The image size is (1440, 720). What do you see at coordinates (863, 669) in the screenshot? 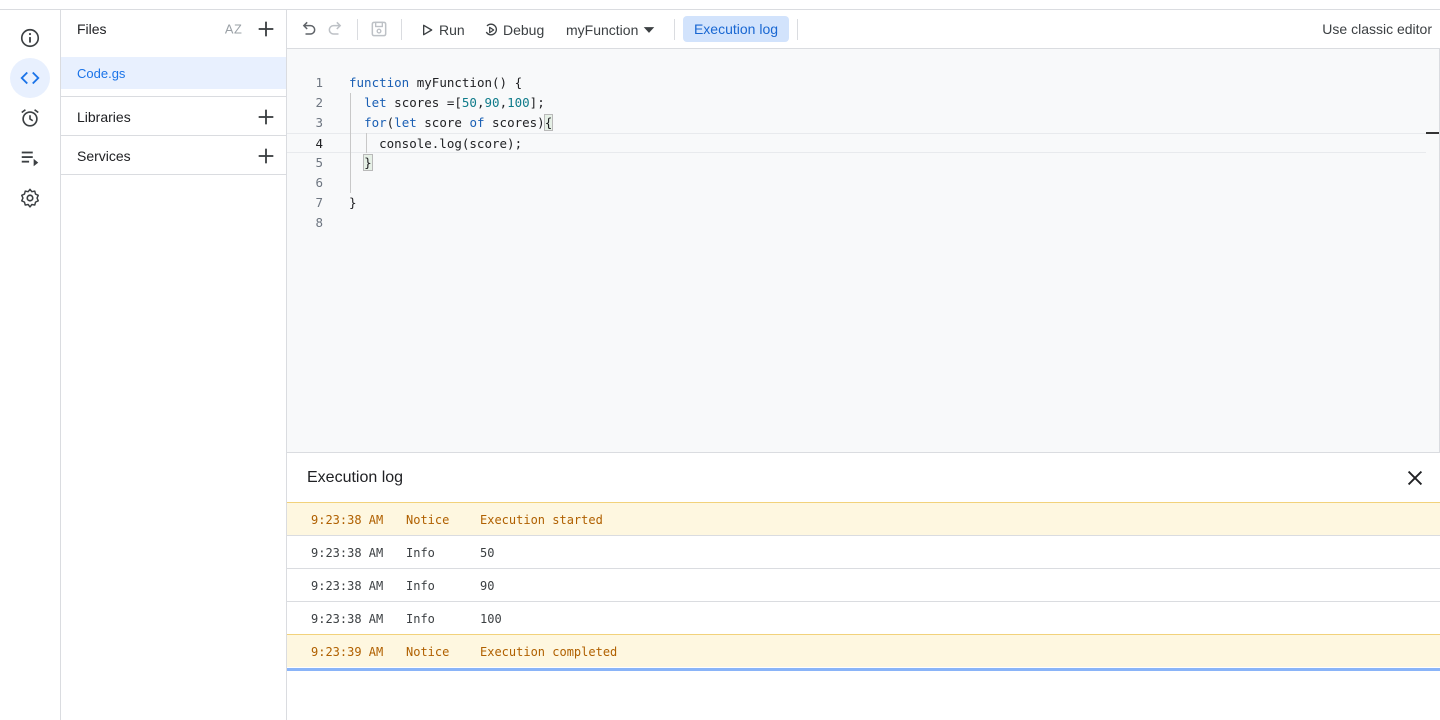
I see `log-end-bar` at bounding box center [863, 669].